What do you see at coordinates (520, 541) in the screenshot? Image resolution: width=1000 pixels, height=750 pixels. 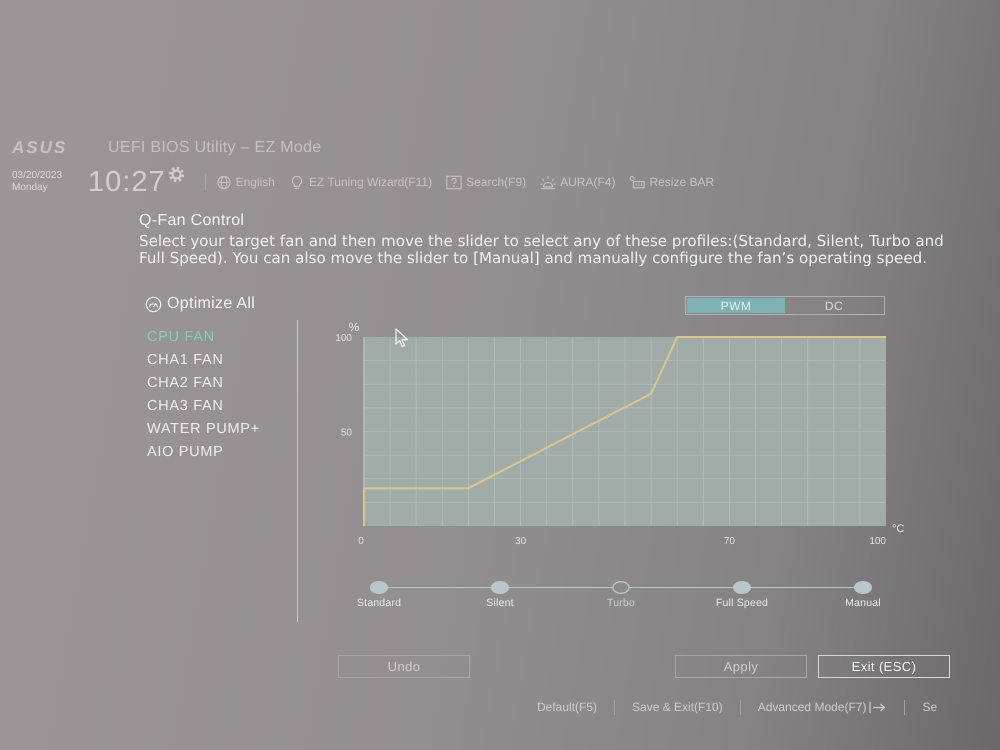 I see `x-axis-tick-label: 30` at bounding box center [520, 541].